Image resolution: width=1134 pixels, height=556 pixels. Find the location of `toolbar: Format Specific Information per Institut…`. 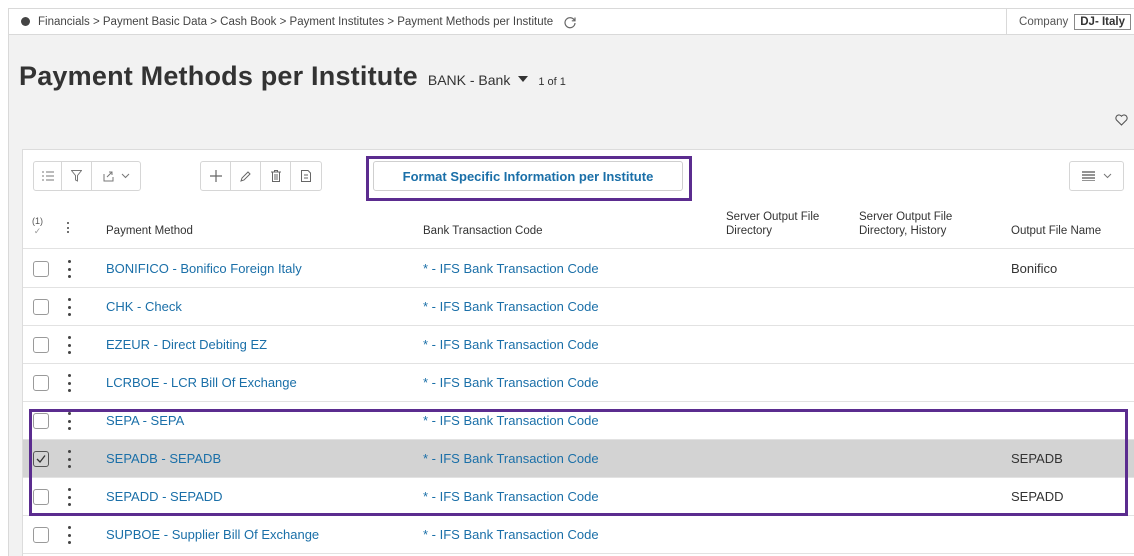

toolbar: Format Specific Information per Institut… is located at coordinates (578, 175).